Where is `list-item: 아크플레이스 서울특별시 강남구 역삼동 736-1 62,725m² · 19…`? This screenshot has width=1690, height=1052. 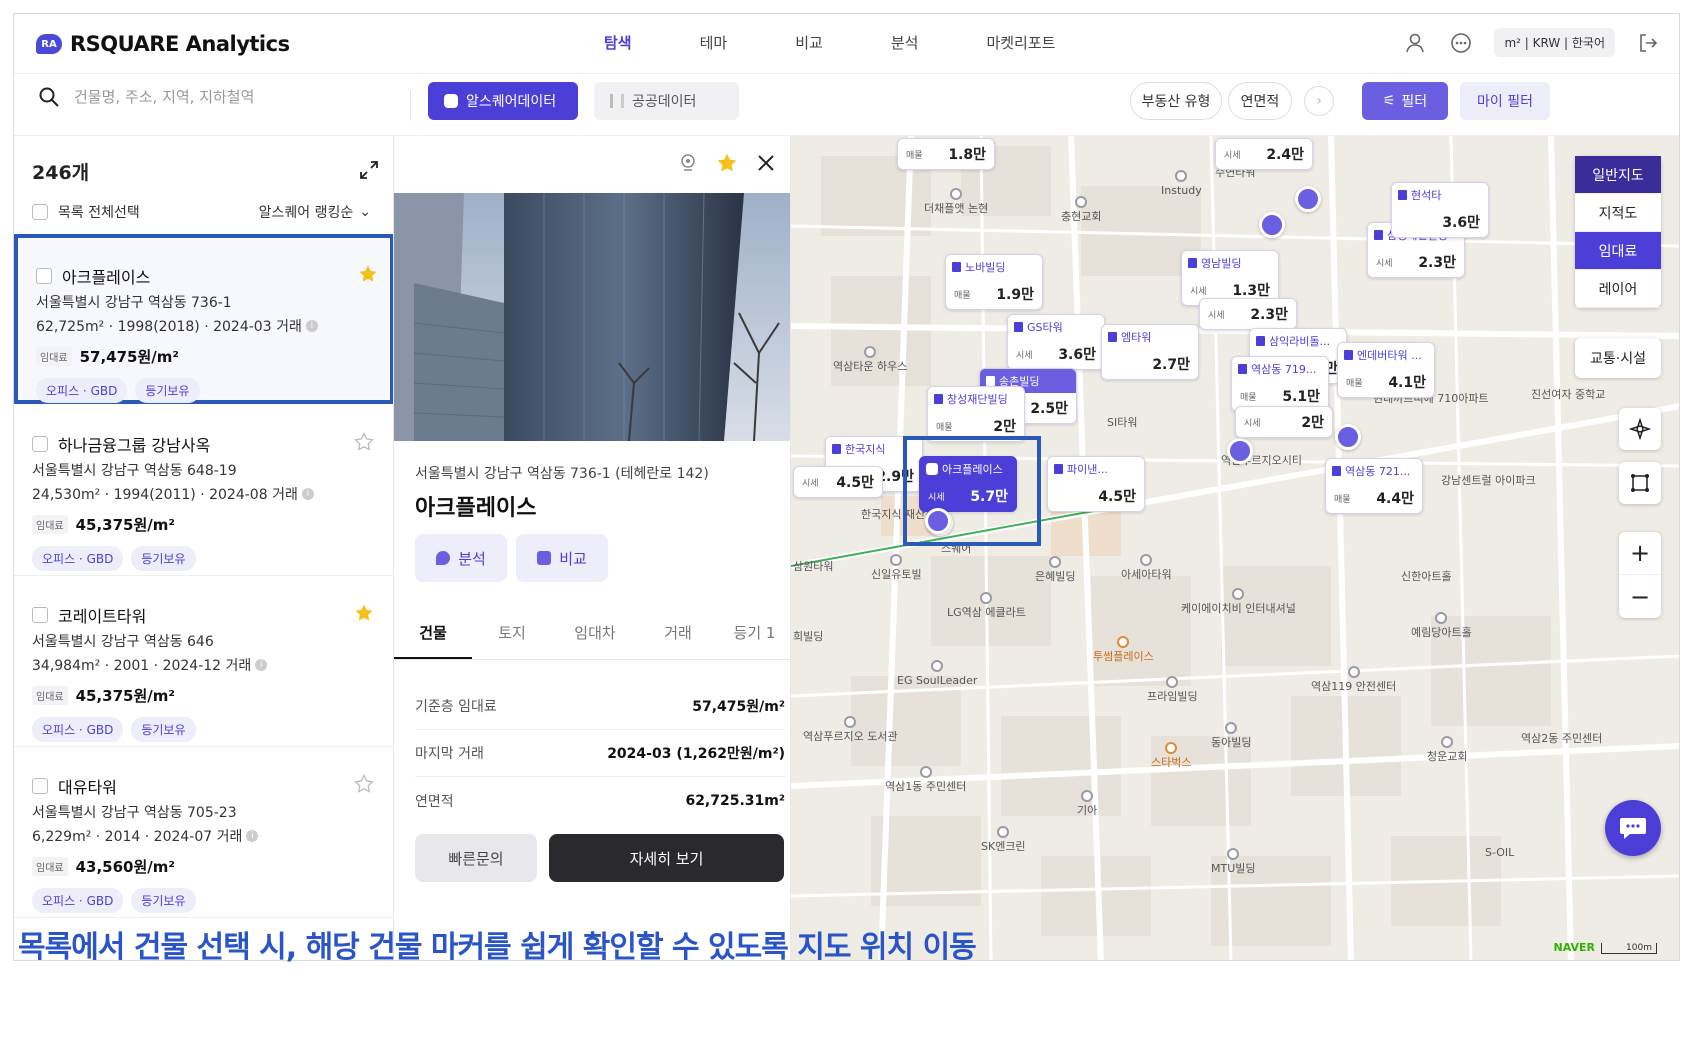 list-item: 아크플레이스 서울특별시 강남구 역삼동 736-1 62,725m² · 19… is located at coordinates (203, 319).